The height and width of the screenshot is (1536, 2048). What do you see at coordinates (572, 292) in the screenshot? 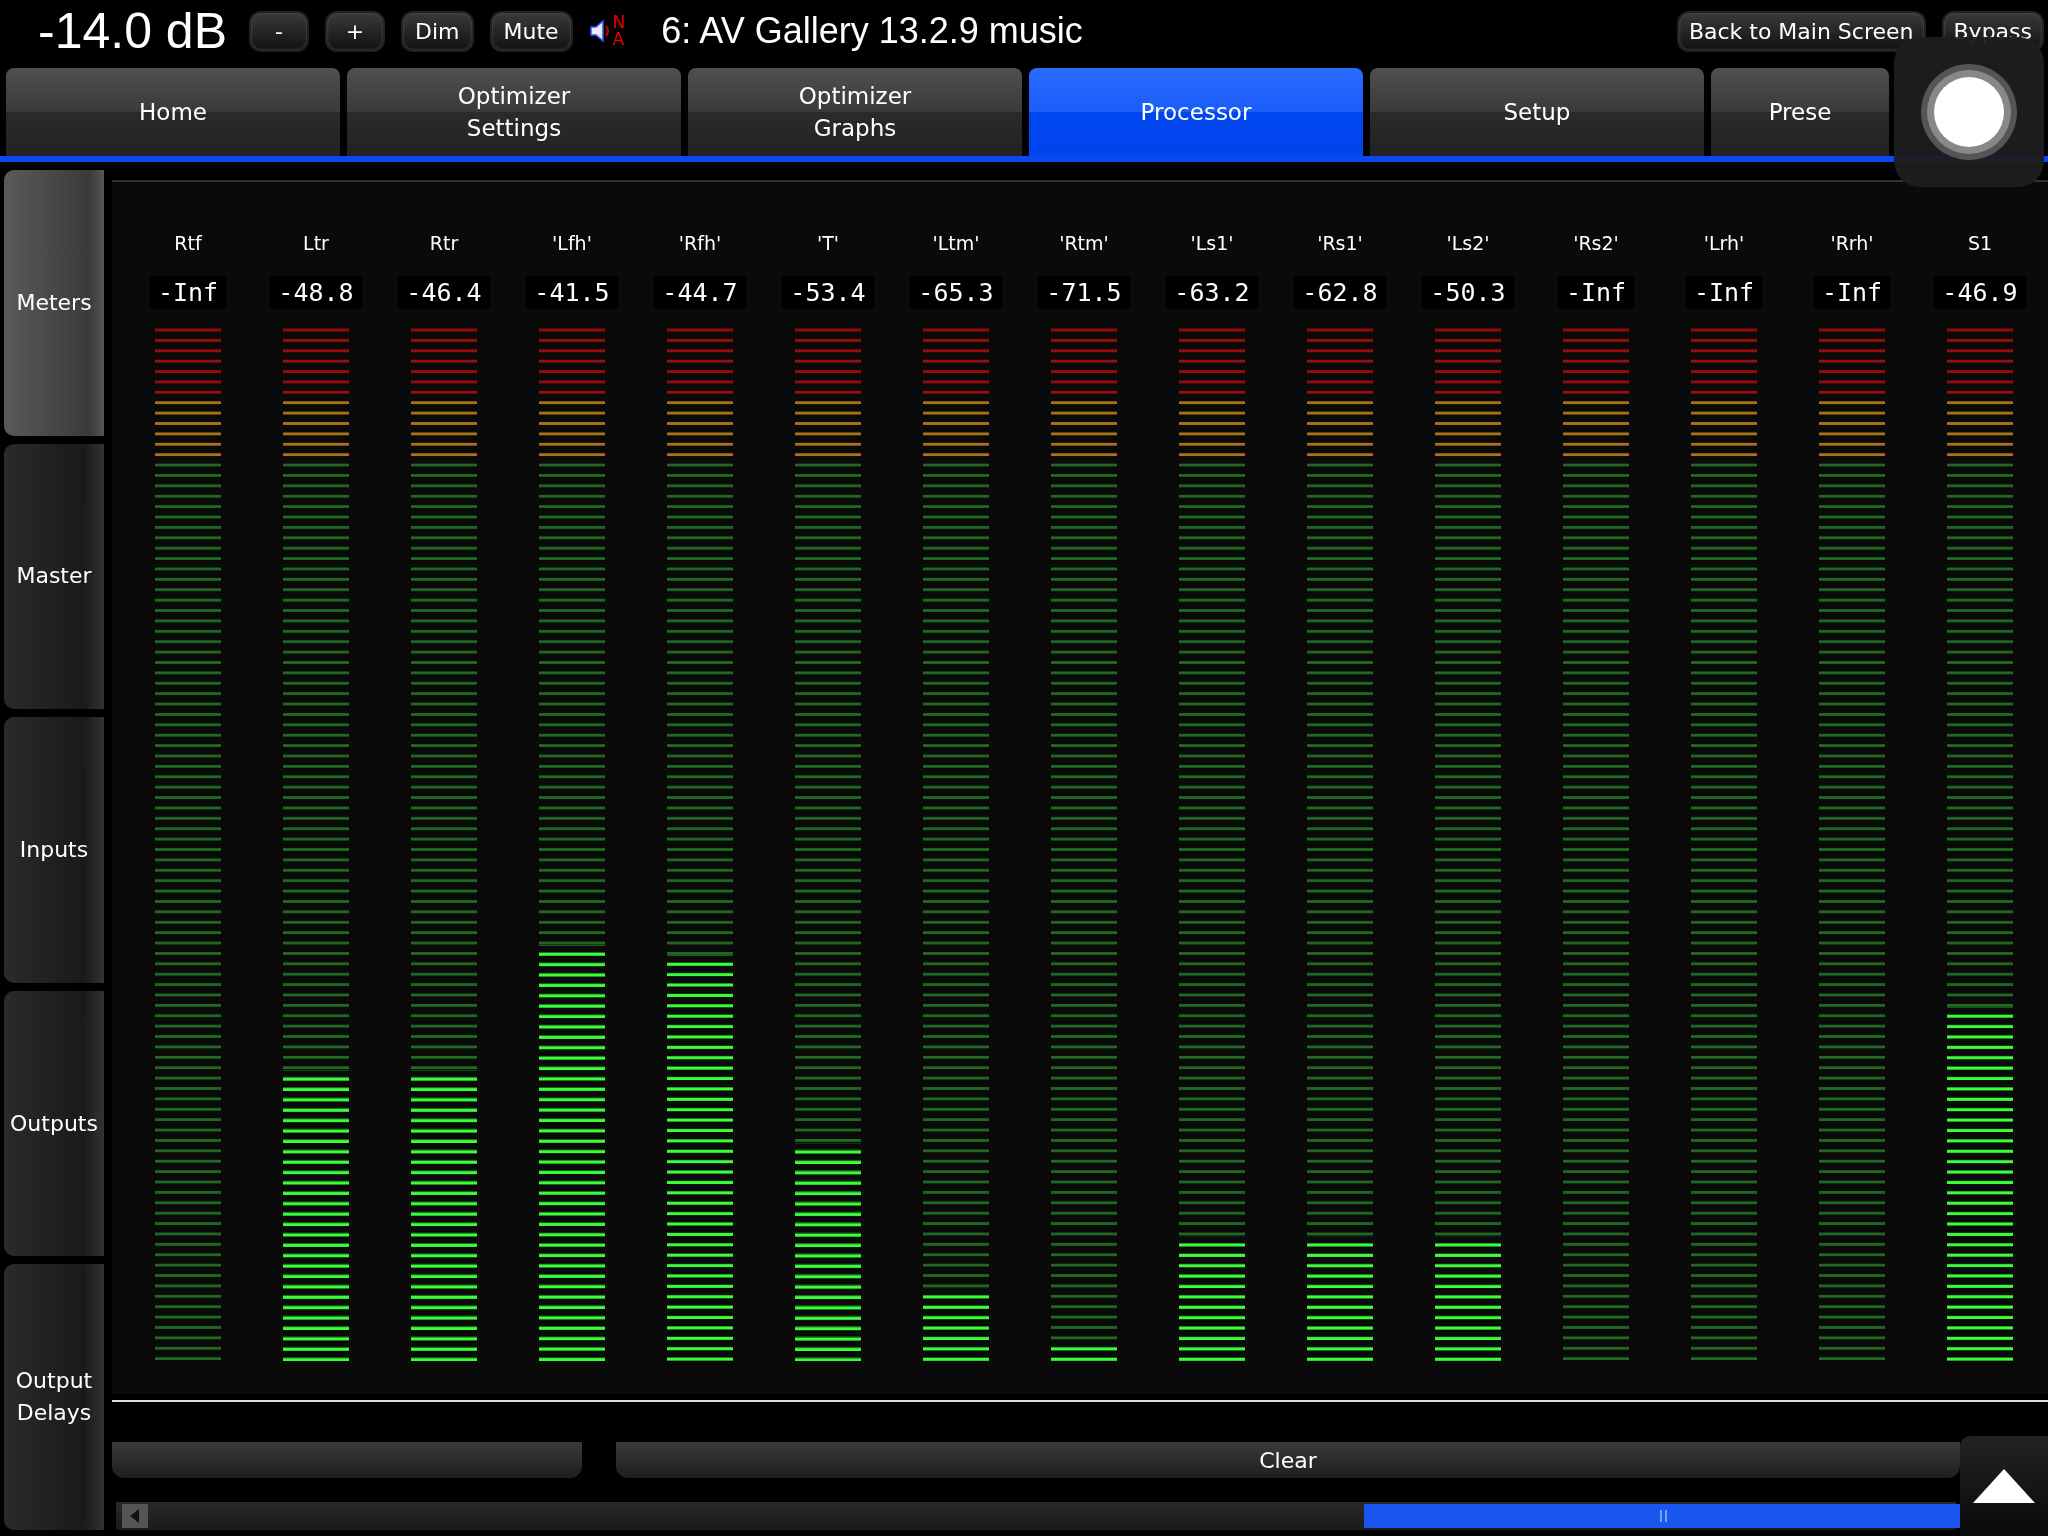
I see `level-readout: -41.5` at bounding box center [572, 292].